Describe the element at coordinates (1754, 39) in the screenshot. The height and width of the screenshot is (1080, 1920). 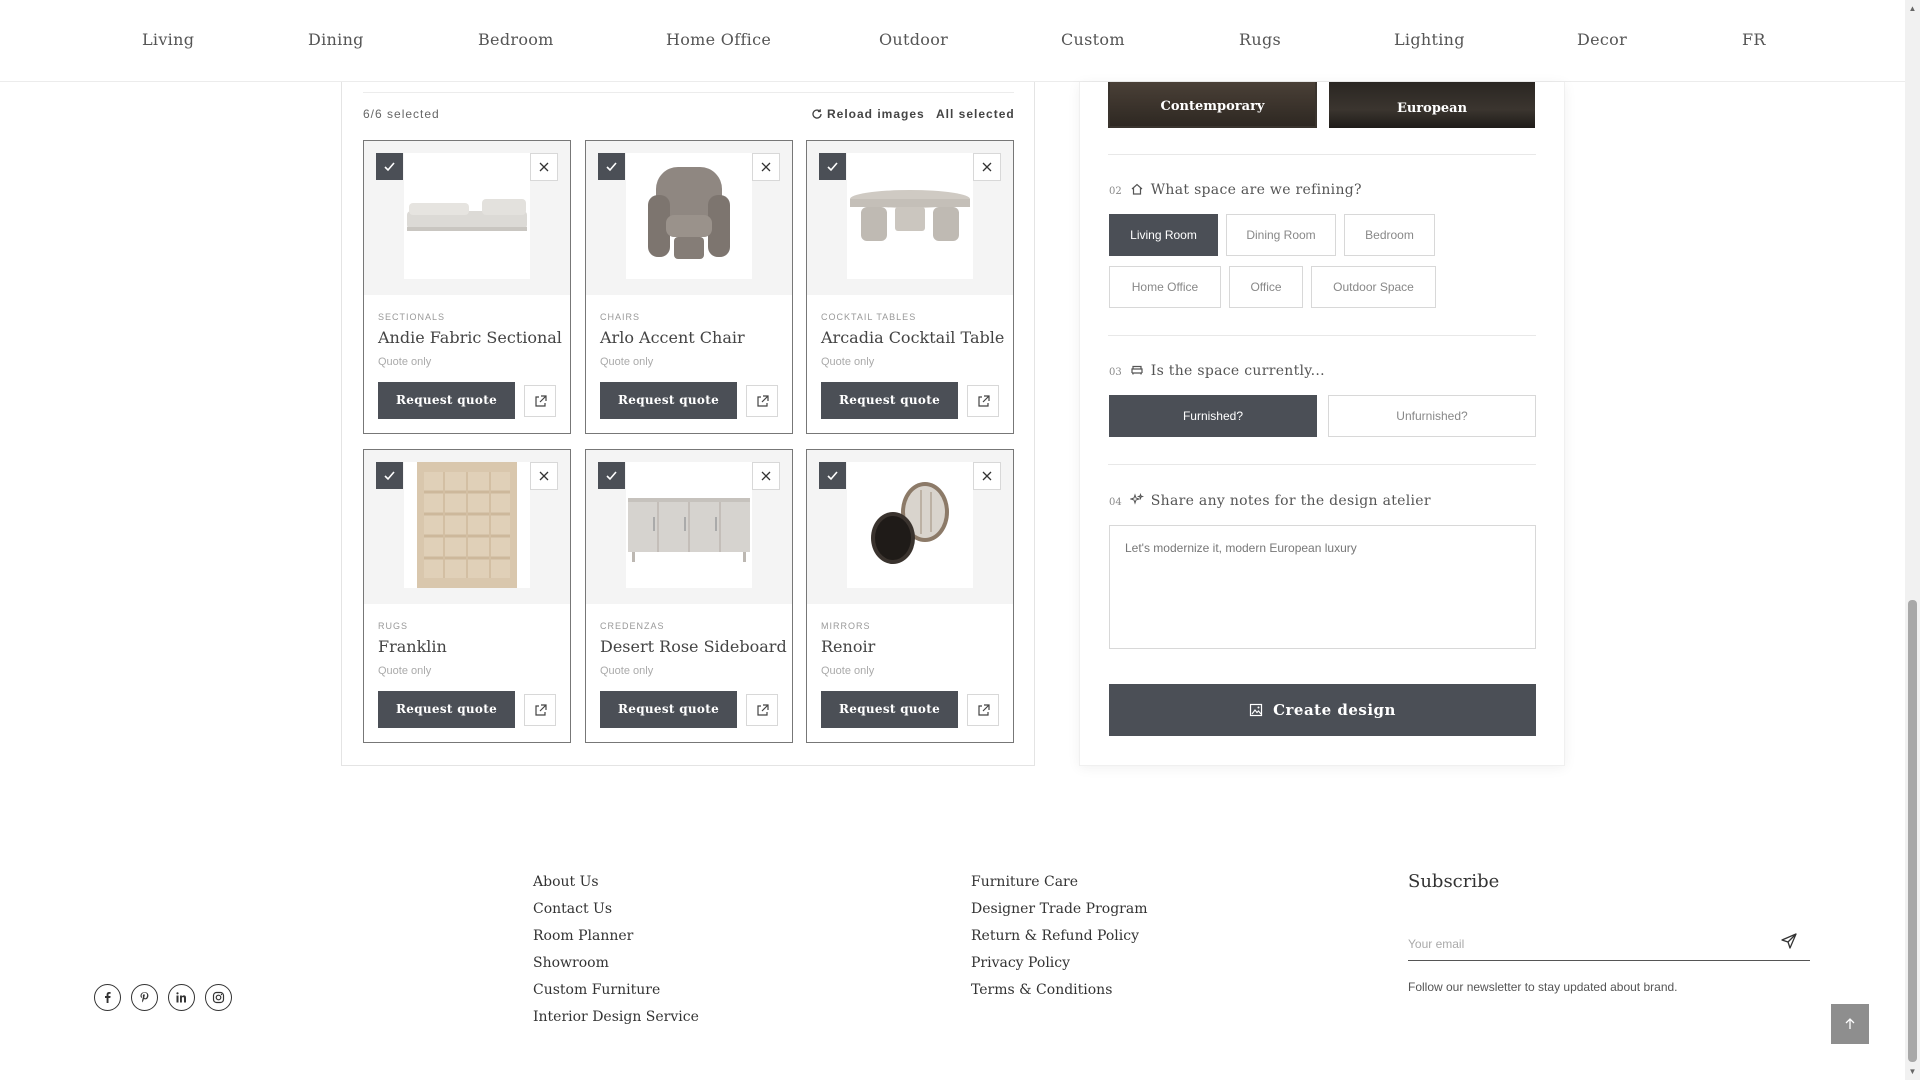
I see `nav-item-language: FR` at that location.